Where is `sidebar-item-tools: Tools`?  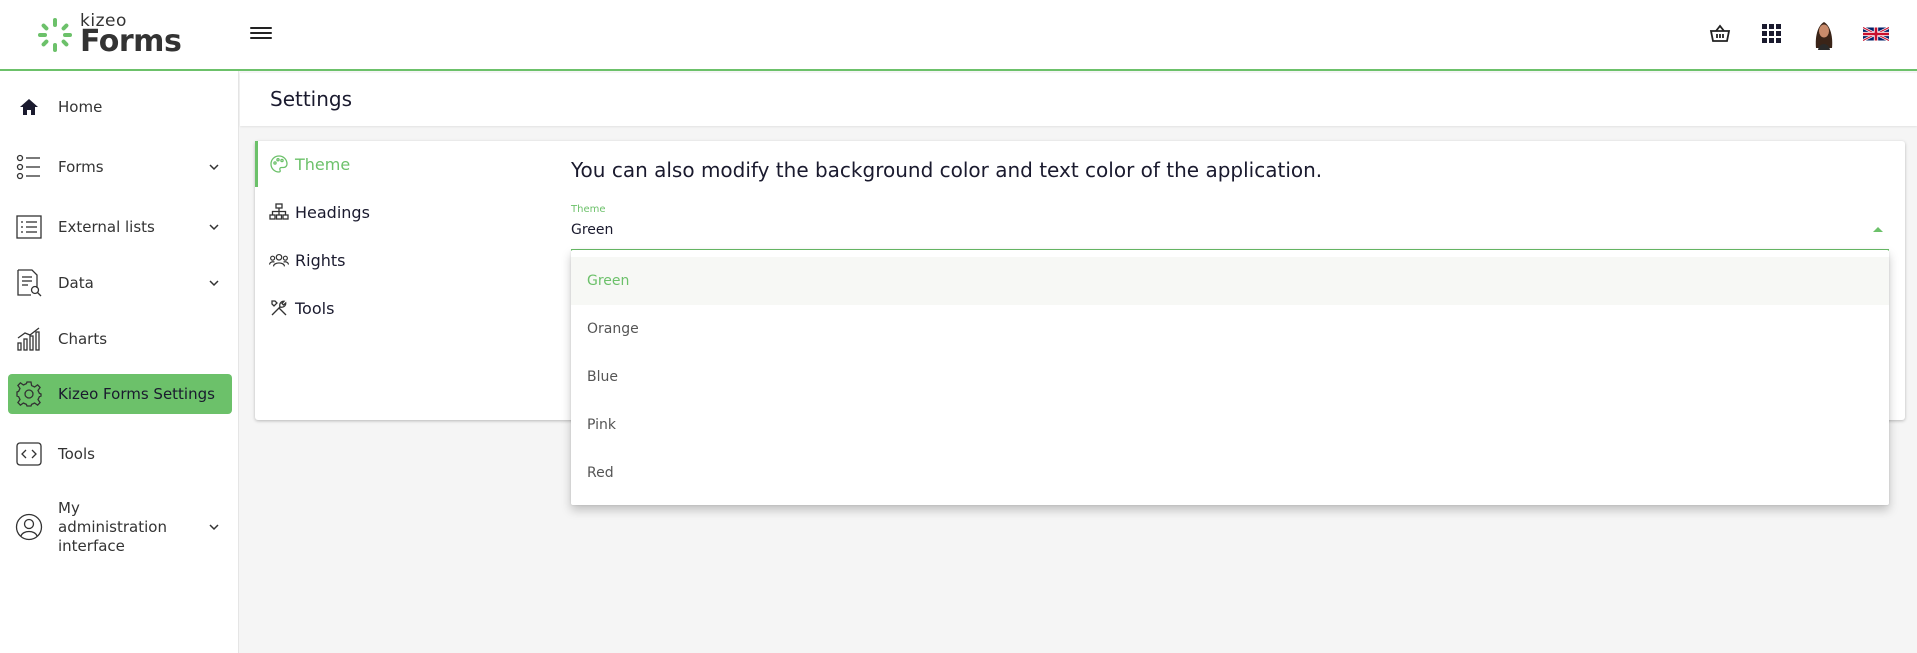
sidebar-item-tools: Tools is located at coordinates (120, 454).